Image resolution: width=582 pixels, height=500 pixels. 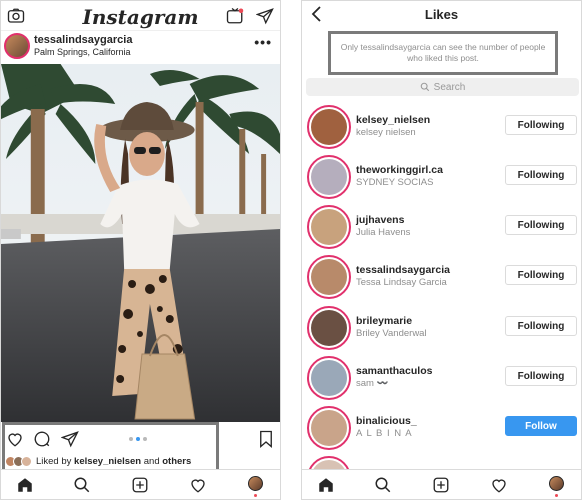 I want to click on page-title: Likes, so click(x=441, y=14).